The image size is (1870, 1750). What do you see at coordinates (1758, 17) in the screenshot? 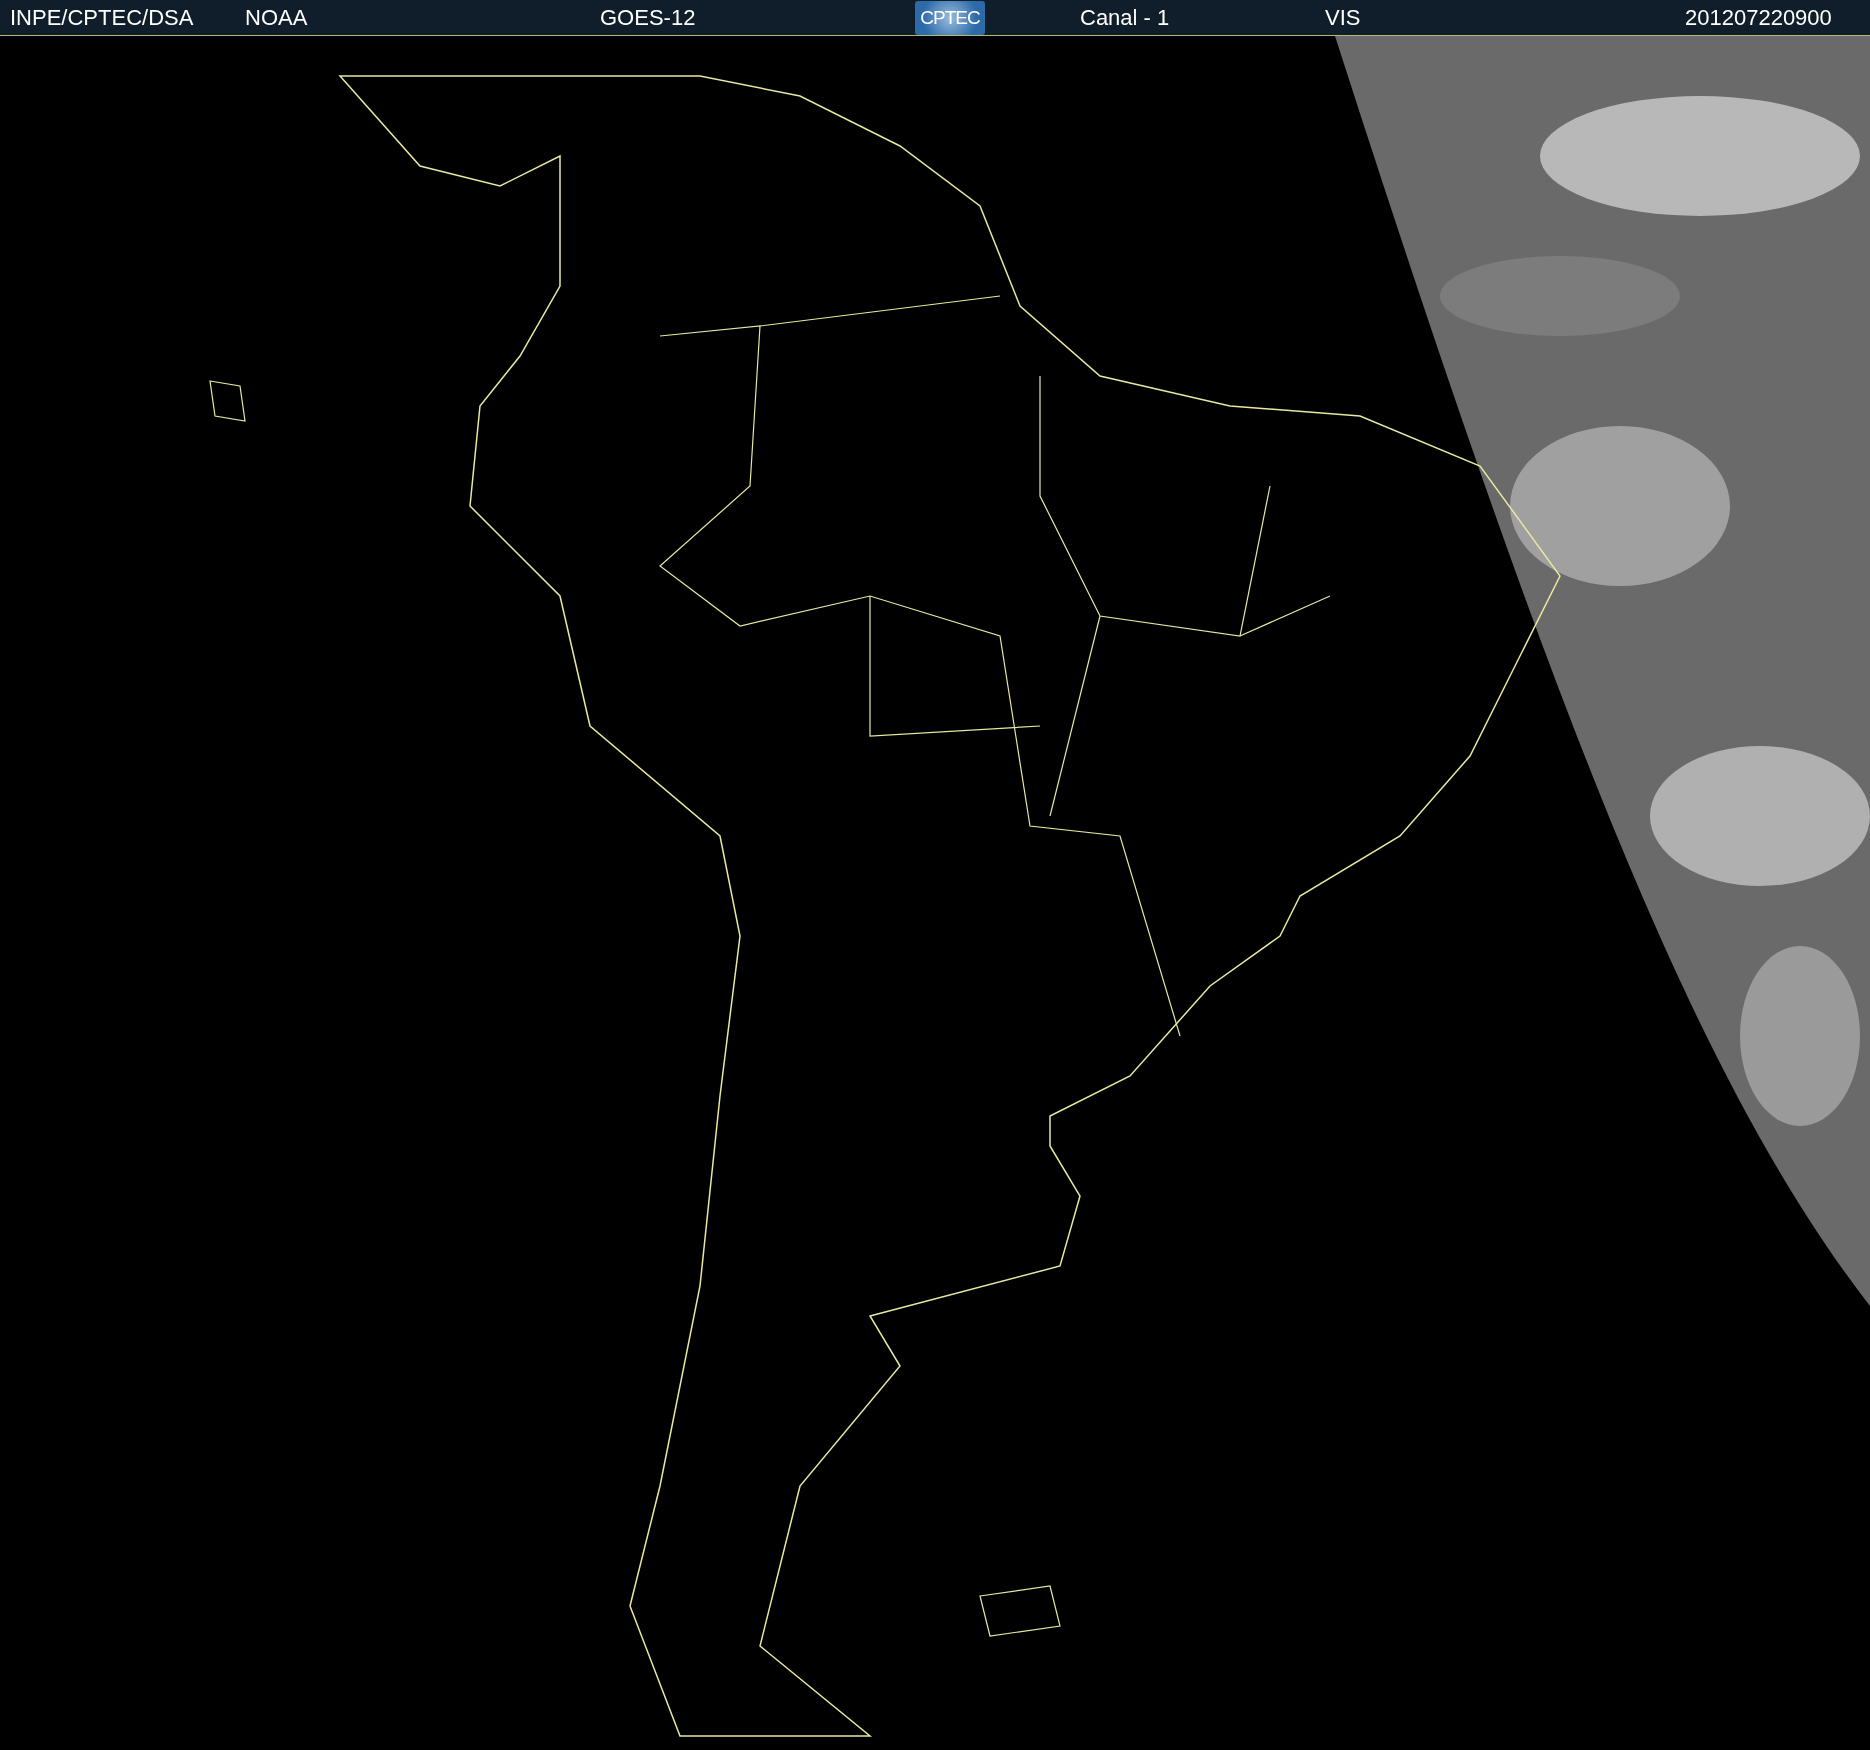
I see `timestamp-label: 201207220900` at bounding box center [1758, 17].